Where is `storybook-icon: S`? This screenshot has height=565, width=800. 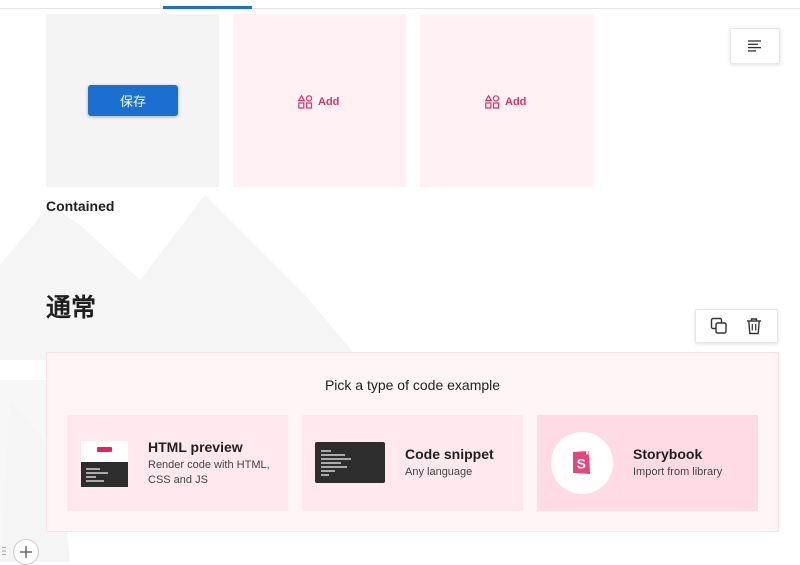 storybook-icon: S is located at coordinates (581, 462).